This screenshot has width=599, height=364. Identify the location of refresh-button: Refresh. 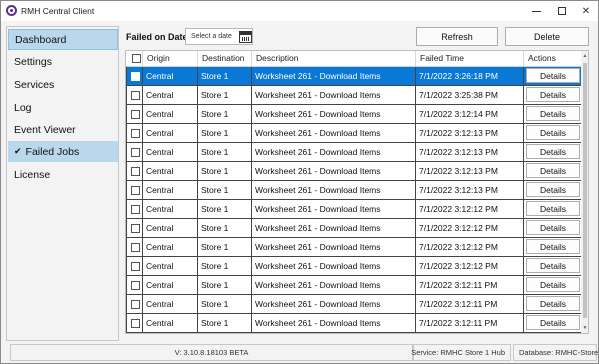
(457, 36).